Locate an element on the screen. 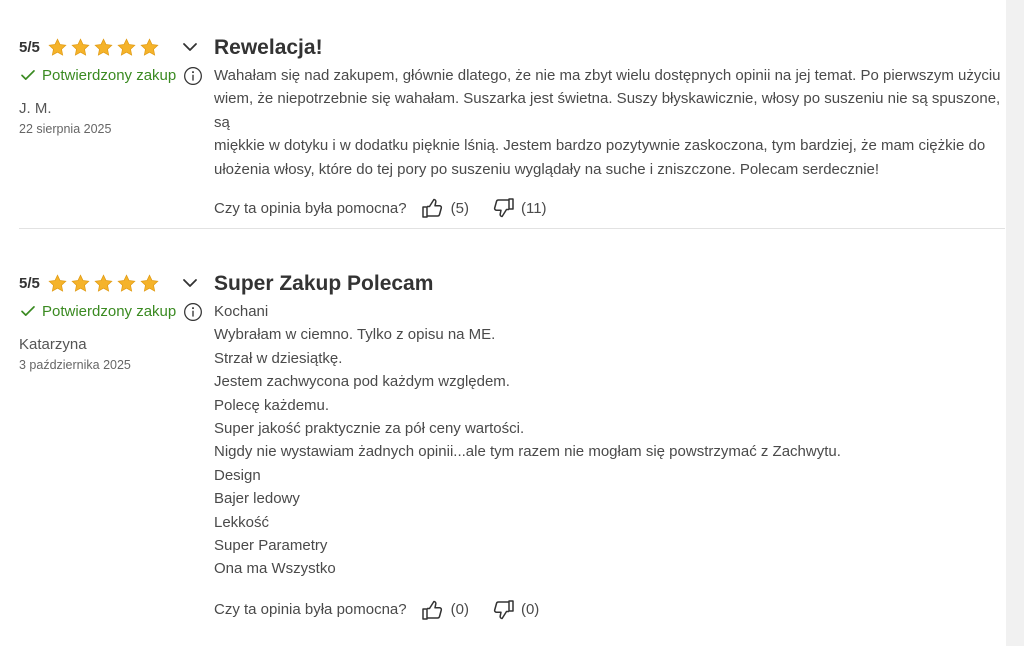 This screenshot has width=1024, height=646. review-body-line: Lekkość is located at coordinates (242, 522).